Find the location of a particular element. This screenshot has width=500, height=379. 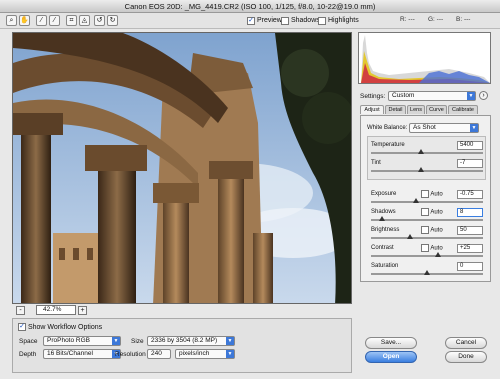

zoom-in-button: + is located at coordinates (82, 310).